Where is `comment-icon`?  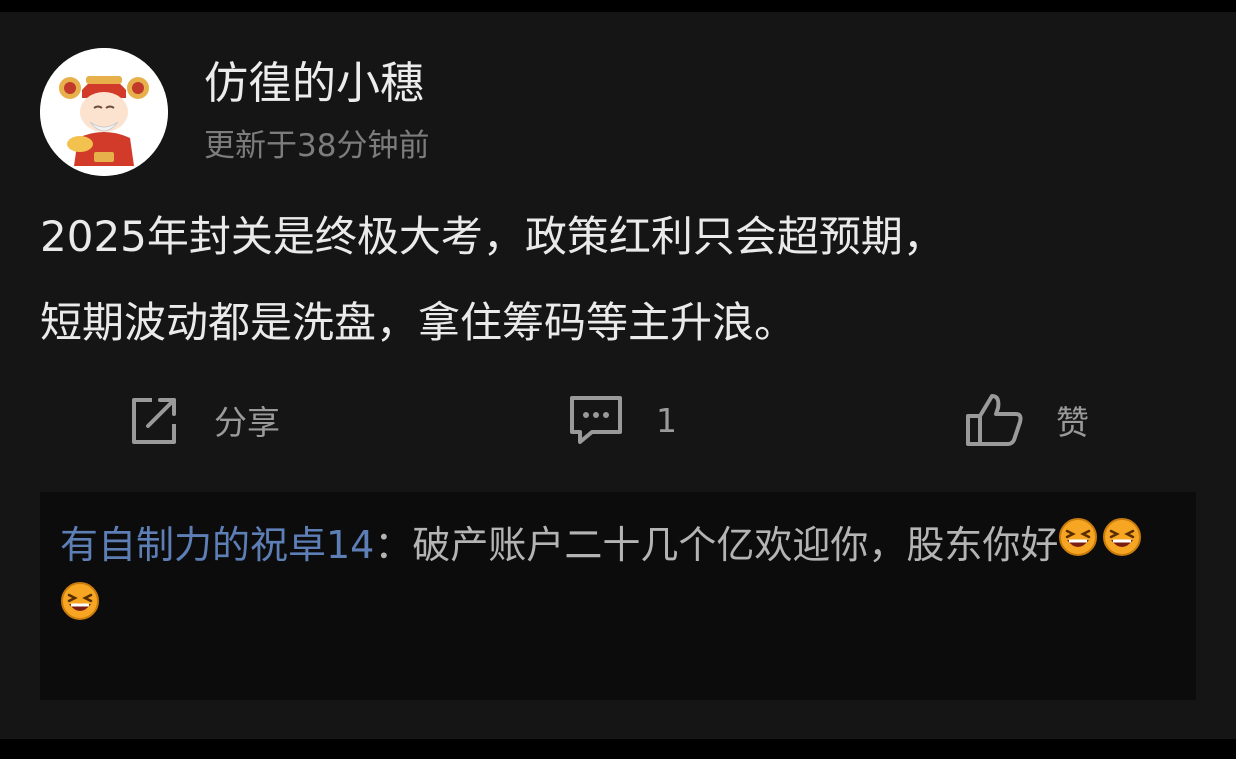 comment-icon is located at coordinates (596, 420).